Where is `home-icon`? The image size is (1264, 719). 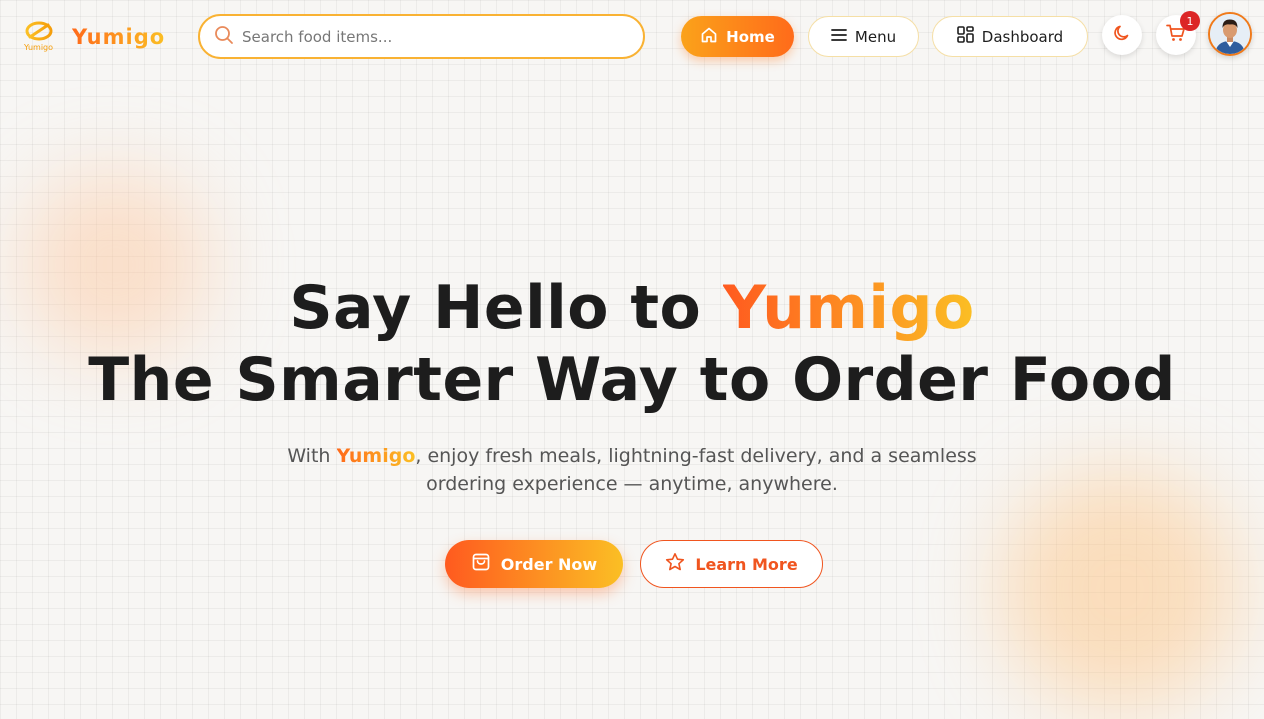 home-icon is located at coordinates (709, 37).